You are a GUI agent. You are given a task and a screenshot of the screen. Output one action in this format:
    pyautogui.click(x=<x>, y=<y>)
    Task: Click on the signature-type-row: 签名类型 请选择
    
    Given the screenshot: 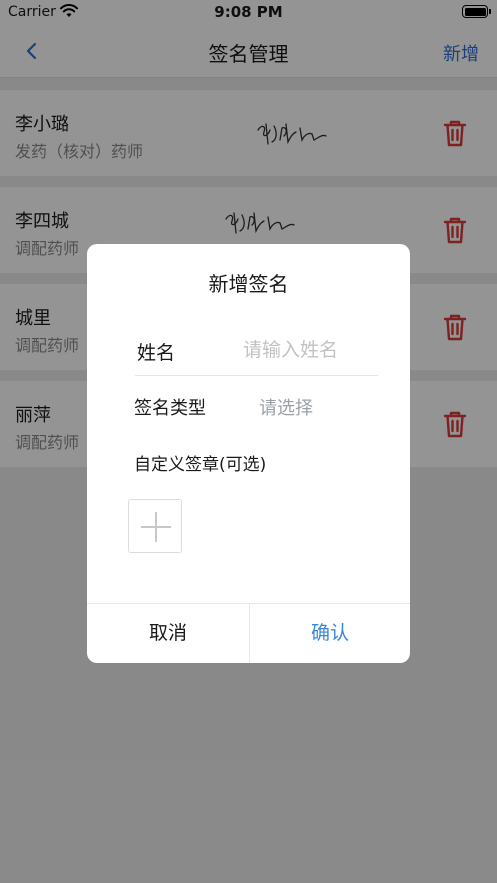 What is the action you would take?
    pyautogui.click(x=257, y=409)
    